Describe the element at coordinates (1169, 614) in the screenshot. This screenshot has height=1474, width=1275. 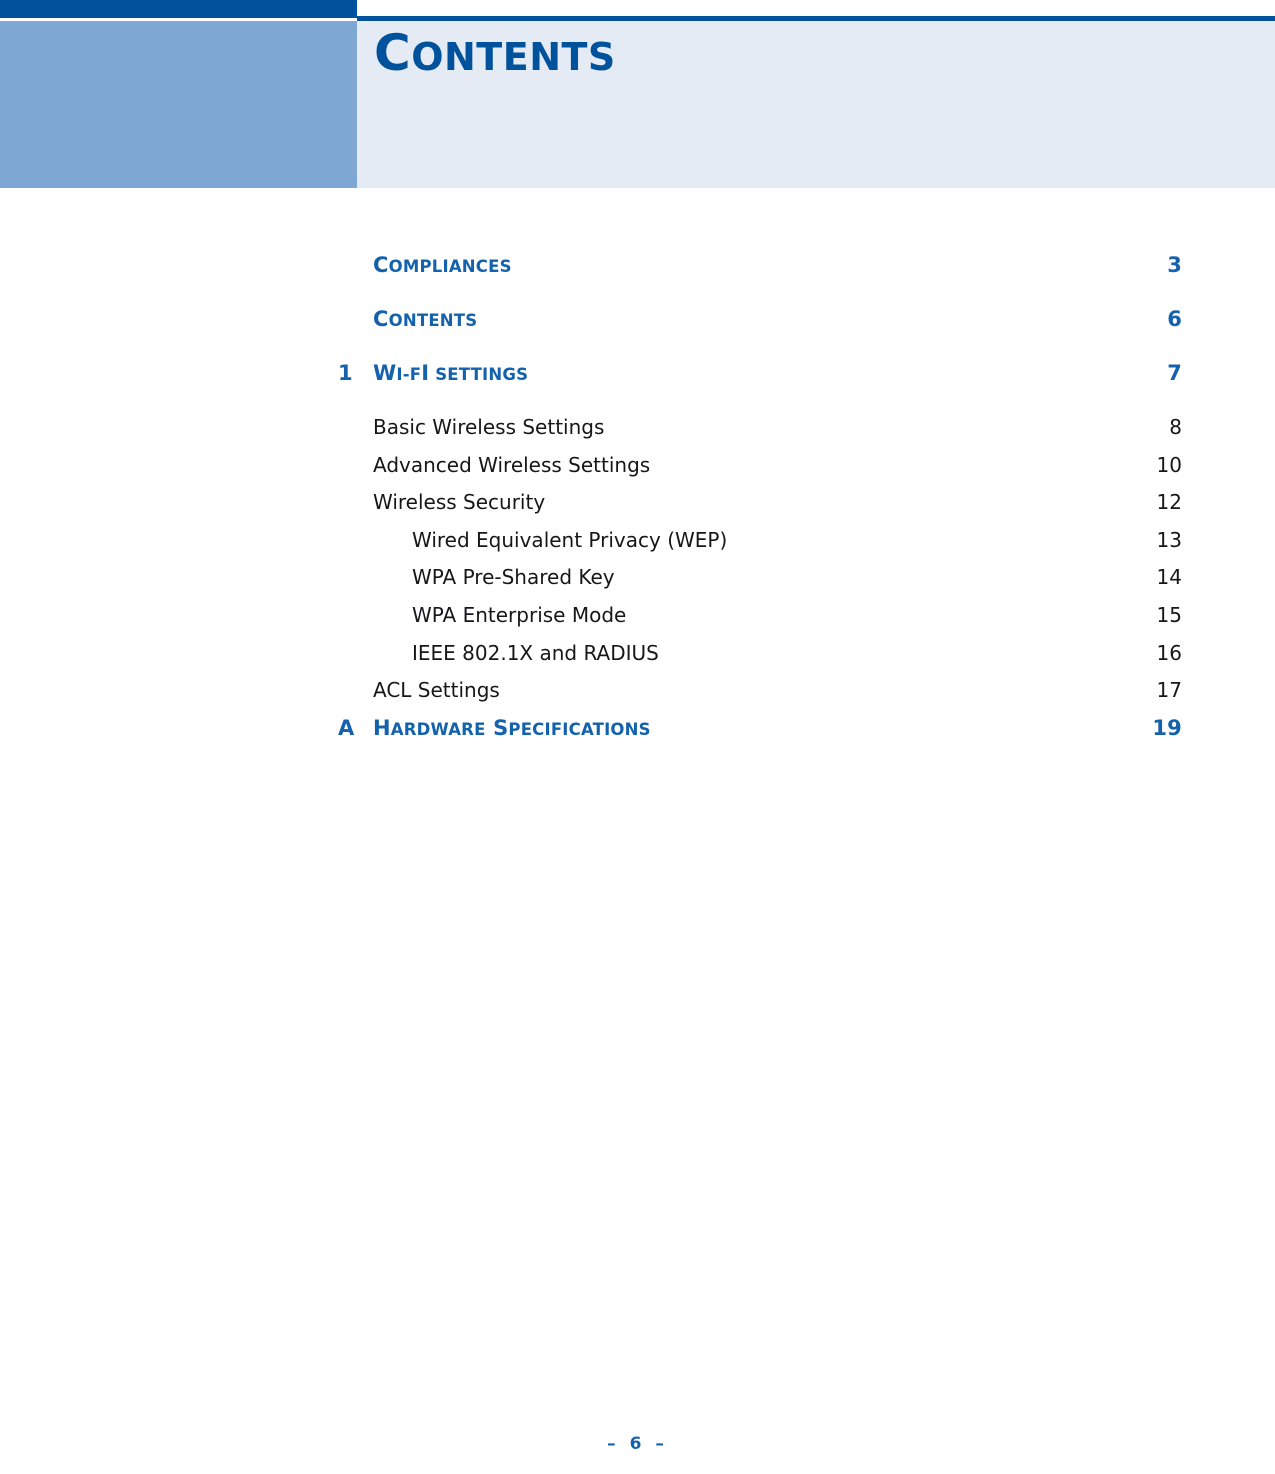
I see `toc-entry-page-number: 15` at that location.